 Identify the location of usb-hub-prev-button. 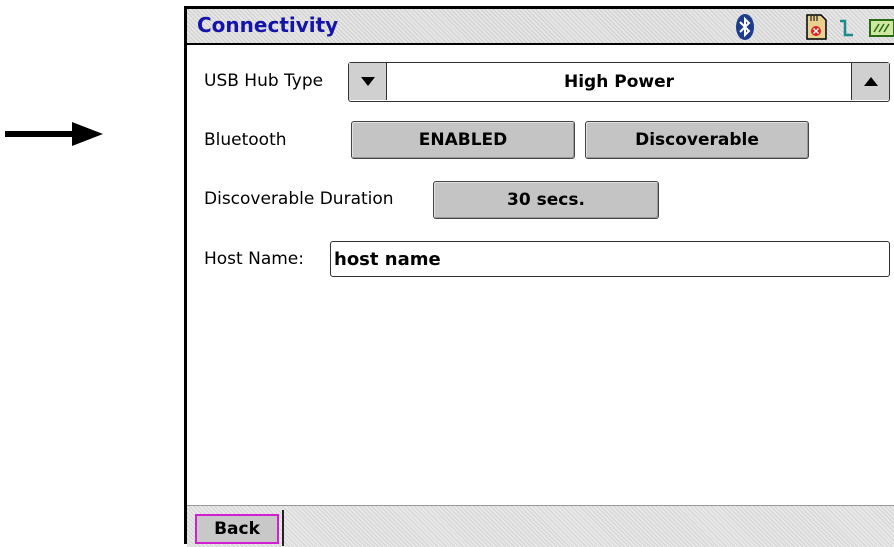
(368, 81).